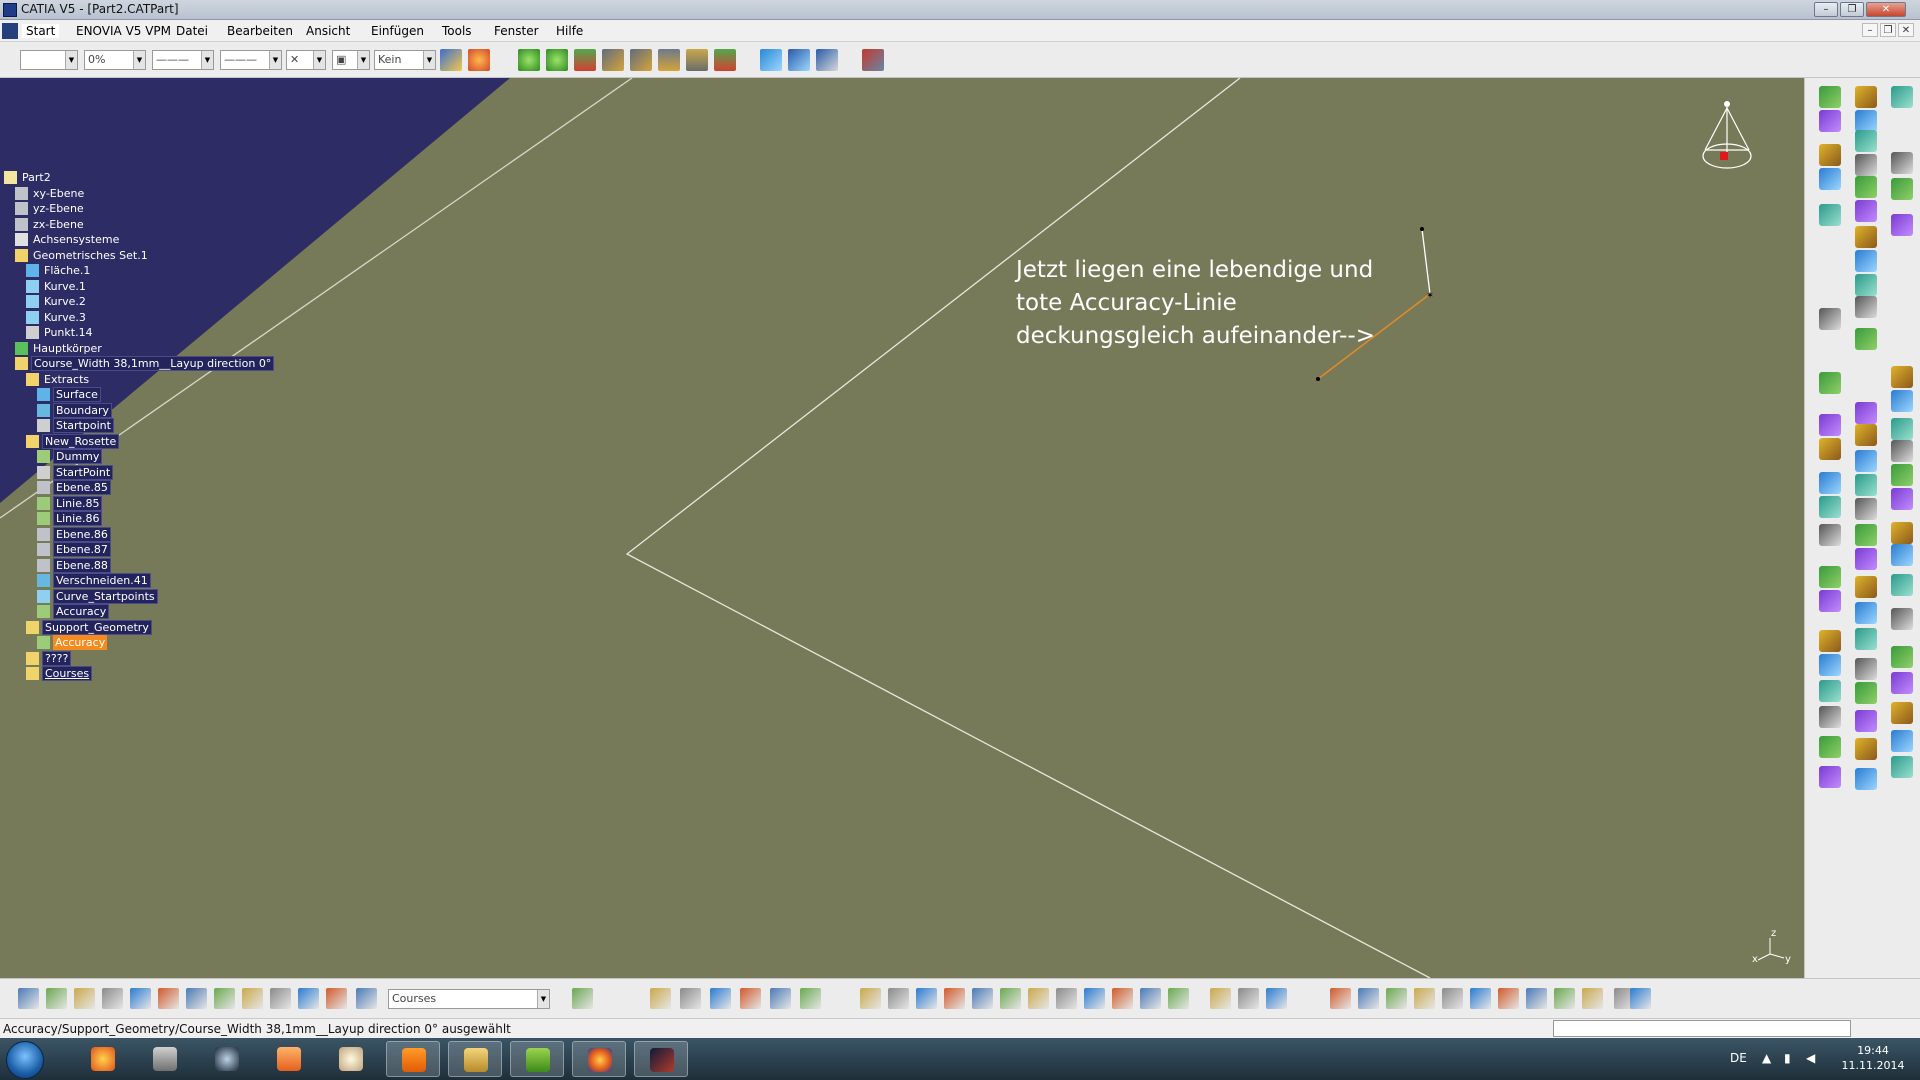 The height and width of the screenshot is (1080, 1920). Describe the element at coordinates (115, 60) in the screenshot. I see `transparency-combo: 0% ▼` at that location.